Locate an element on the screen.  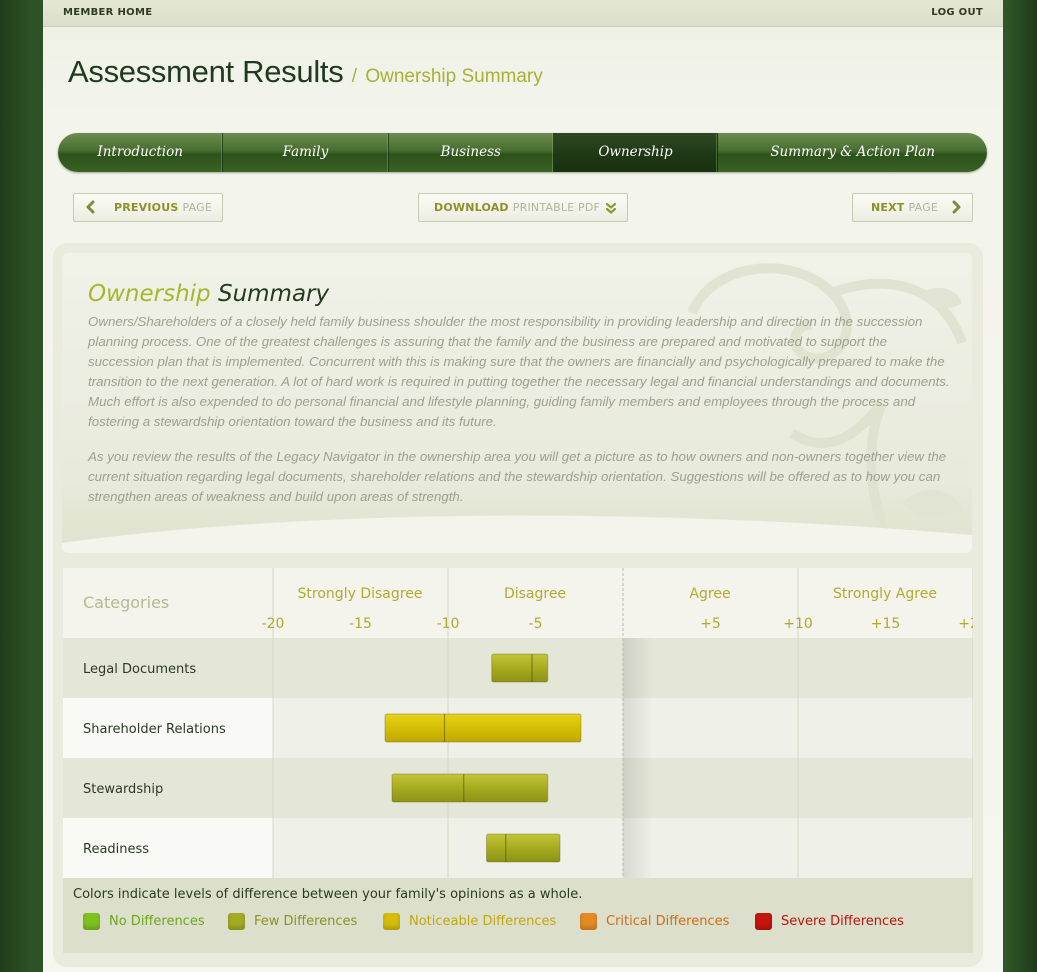
summary-title-highlight: Ownership is located at coordinates (149, 294).